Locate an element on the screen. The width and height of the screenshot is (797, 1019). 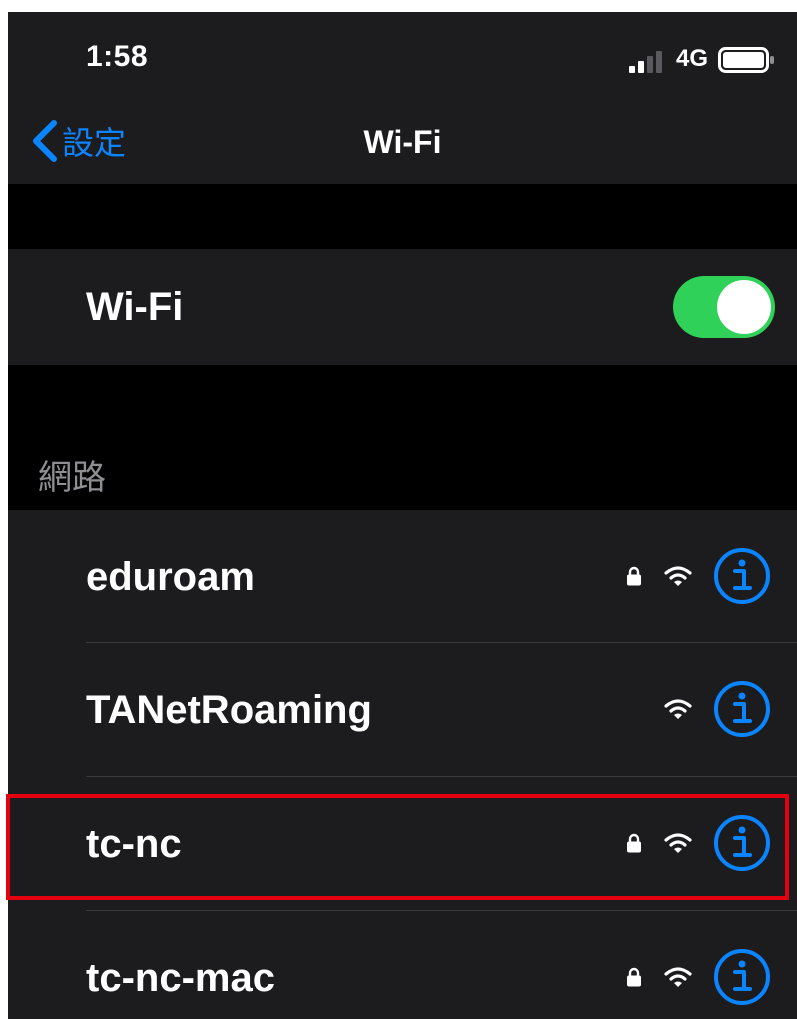
network-name: eduroam is located at coordinates (170, 577).